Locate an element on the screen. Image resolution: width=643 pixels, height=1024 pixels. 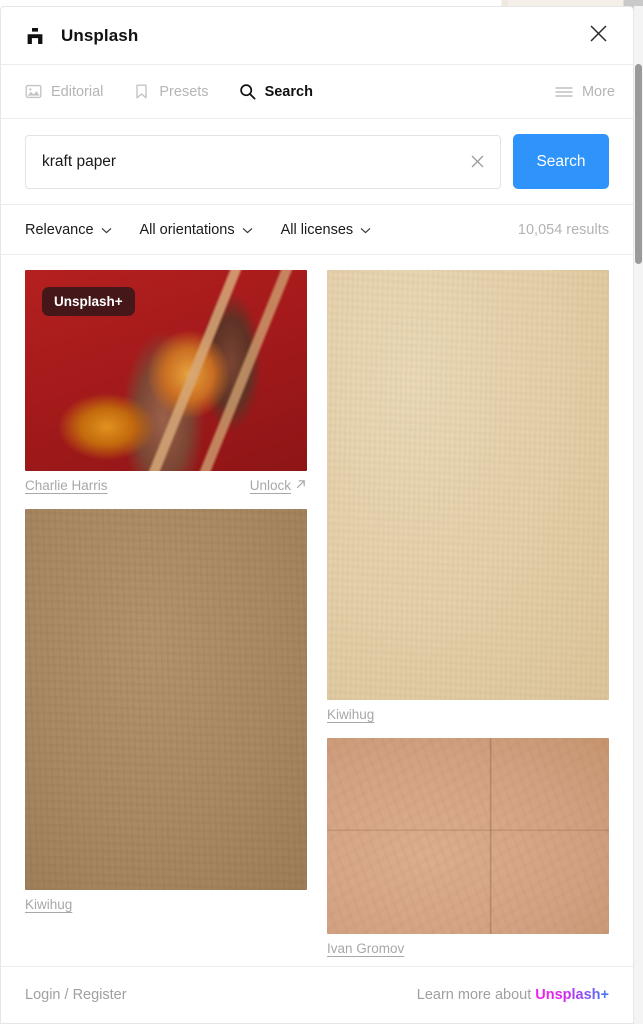
tab-presets-label: Presets is located at coordinates (184, 91).